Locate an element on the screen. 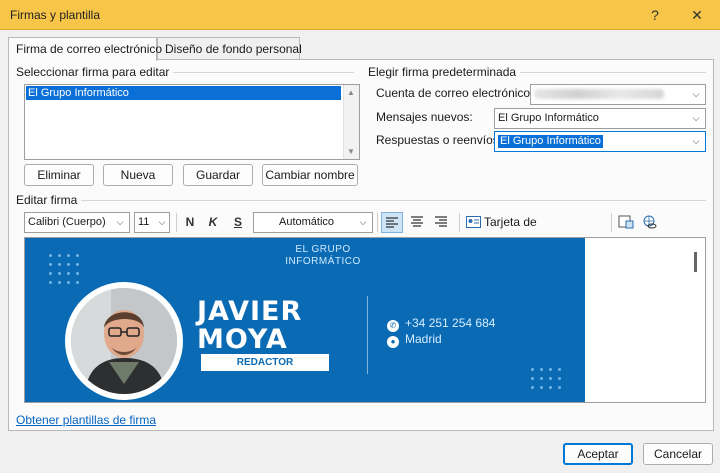 This screenshot has width=720, height=473. rename-button: Cambiar nombre is located at coordinates (310, 175).